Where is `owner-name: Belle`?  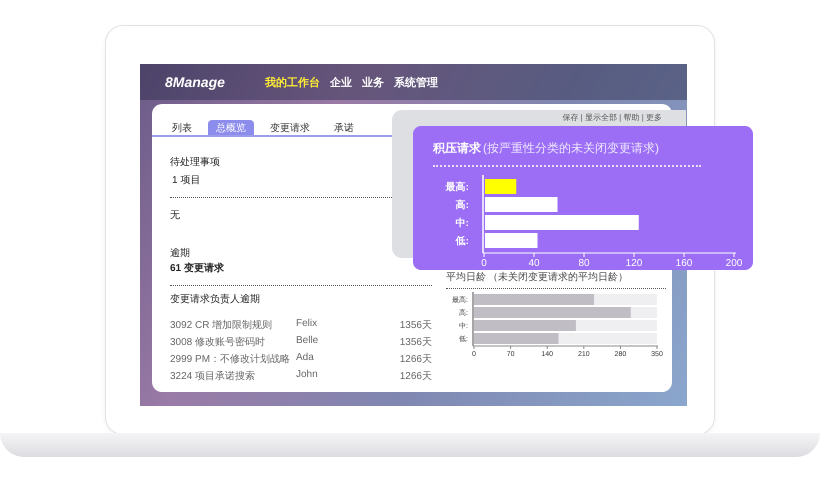
owner-name: Belle is located at coordinates (308, 341).